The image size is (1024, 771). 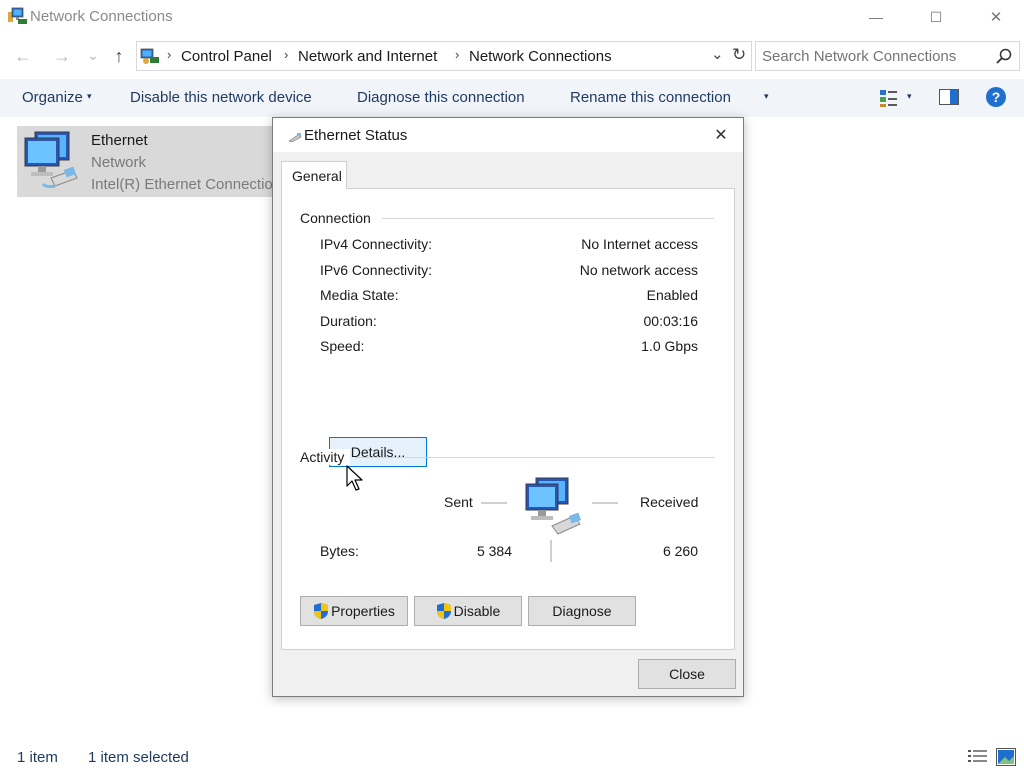 I want to click on media-state-value: Enabled, so click(x=672, y=295).